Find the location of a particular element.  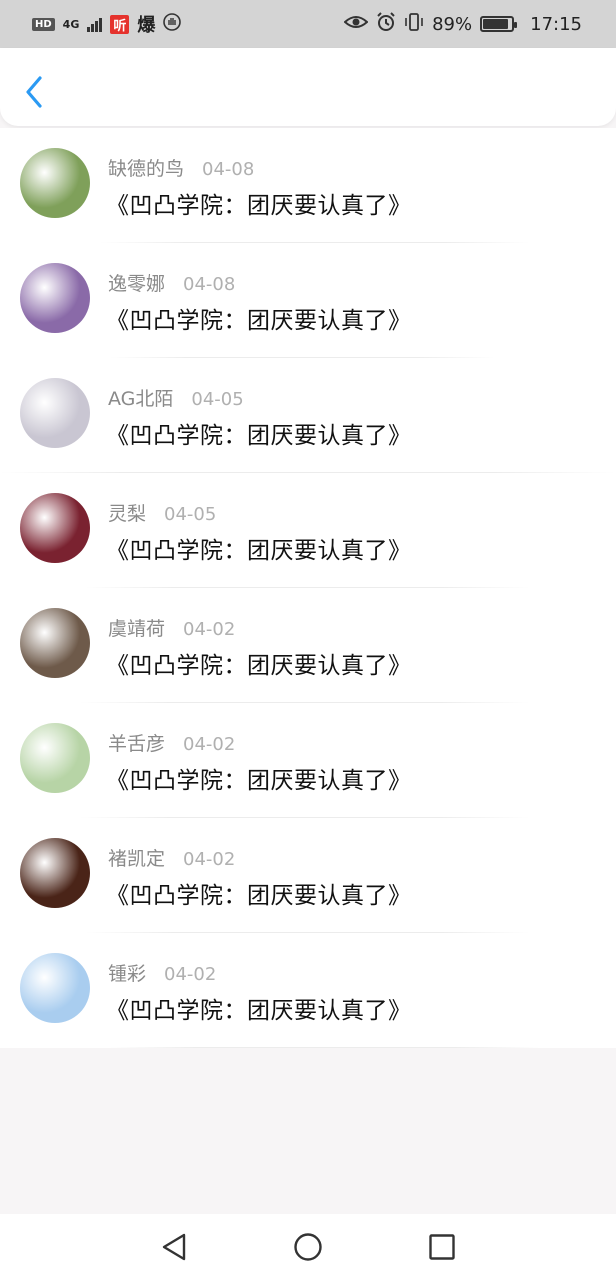

meta-row: 褚凯定 04-02 is located at coordinates (171, 857).